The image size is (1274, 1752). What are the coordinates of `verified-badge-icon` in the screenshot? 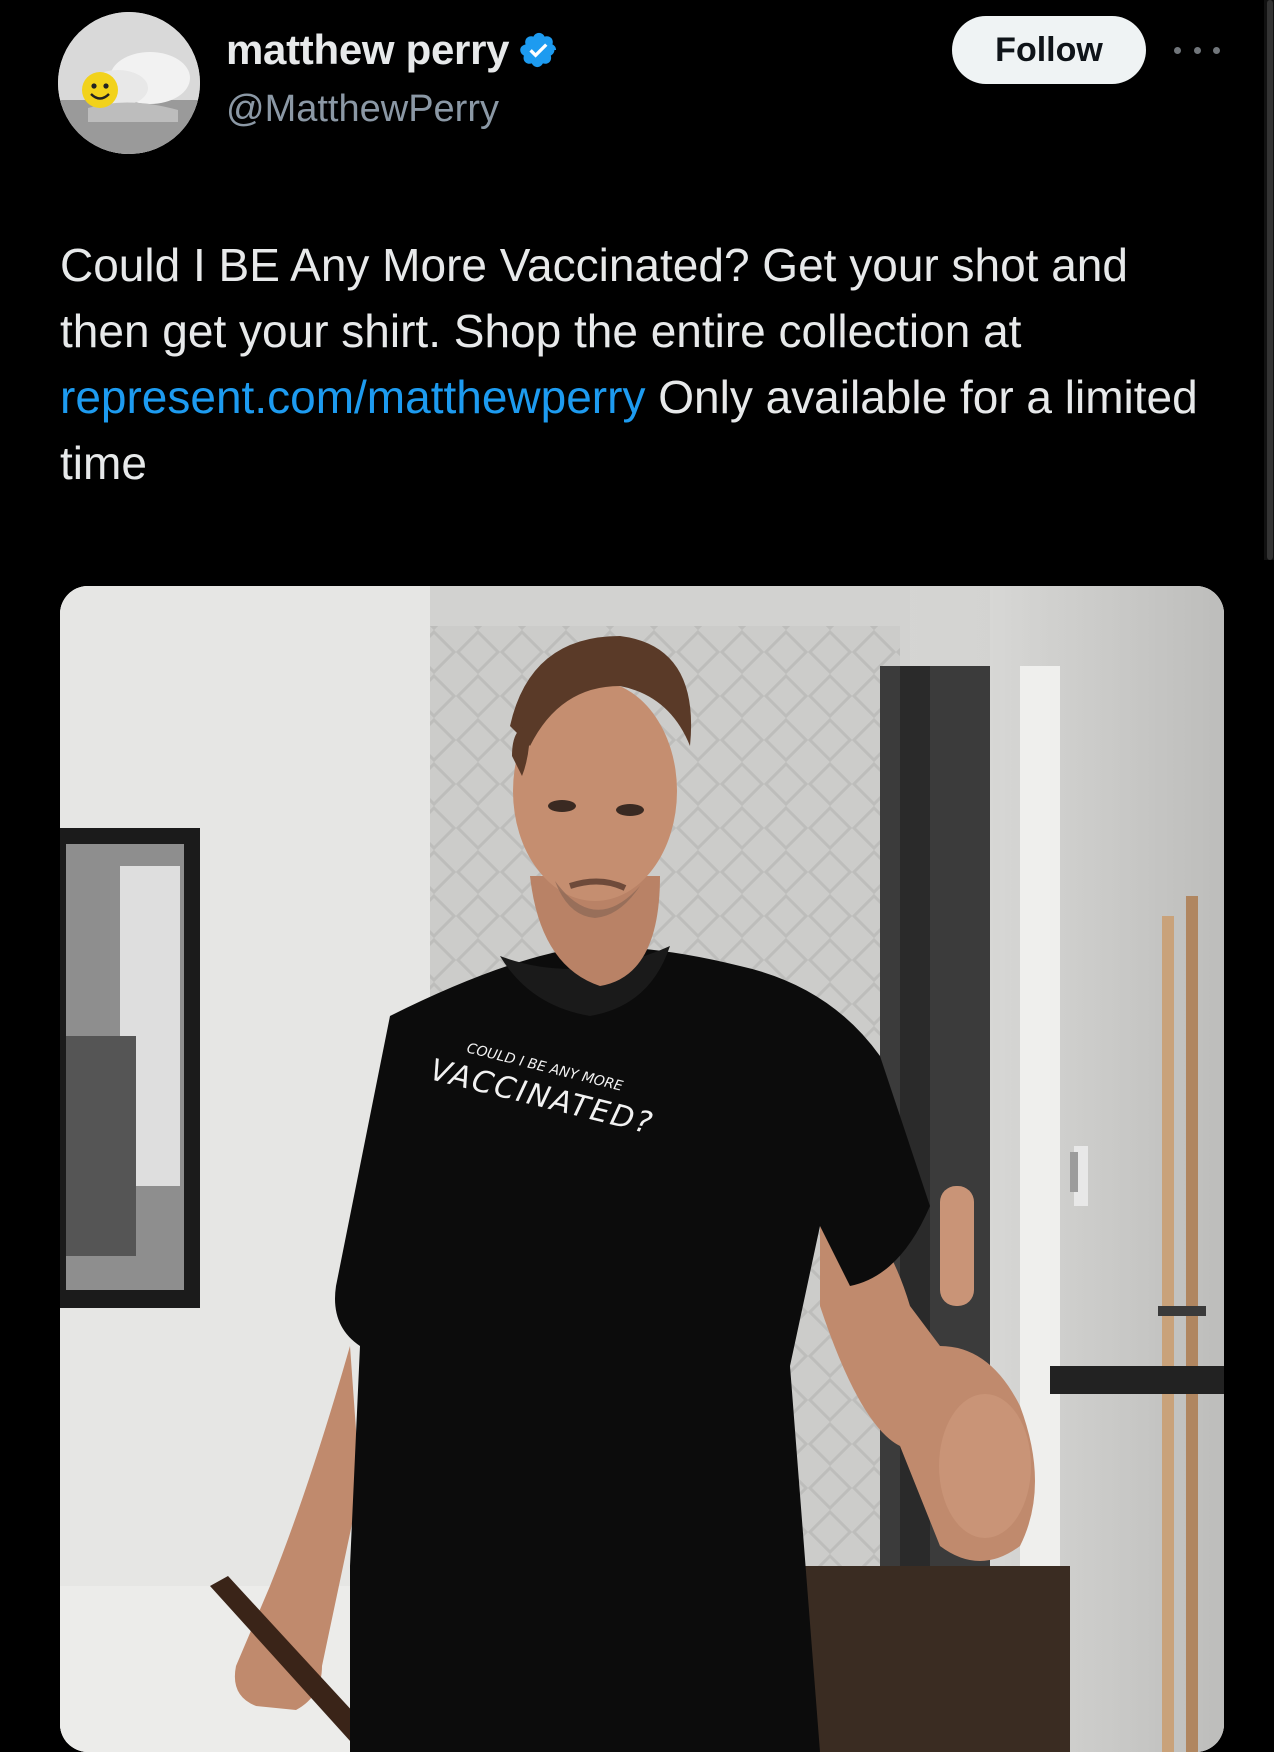 It's located at (538, 50).